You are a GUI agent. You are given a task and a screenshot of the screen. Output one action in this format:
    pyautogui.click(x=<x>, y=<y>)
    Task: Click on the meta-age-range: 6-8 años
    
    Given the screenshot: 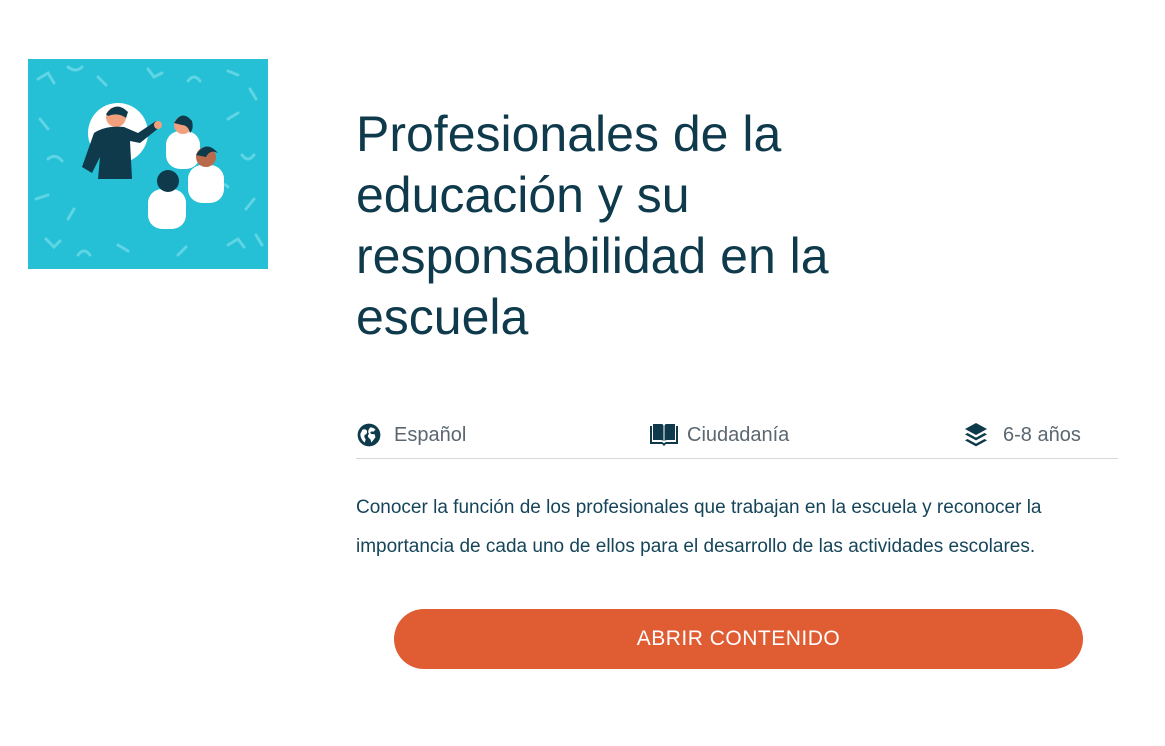 What is the action you would take?
    pyautogui.click(x=1022, y=435)
    